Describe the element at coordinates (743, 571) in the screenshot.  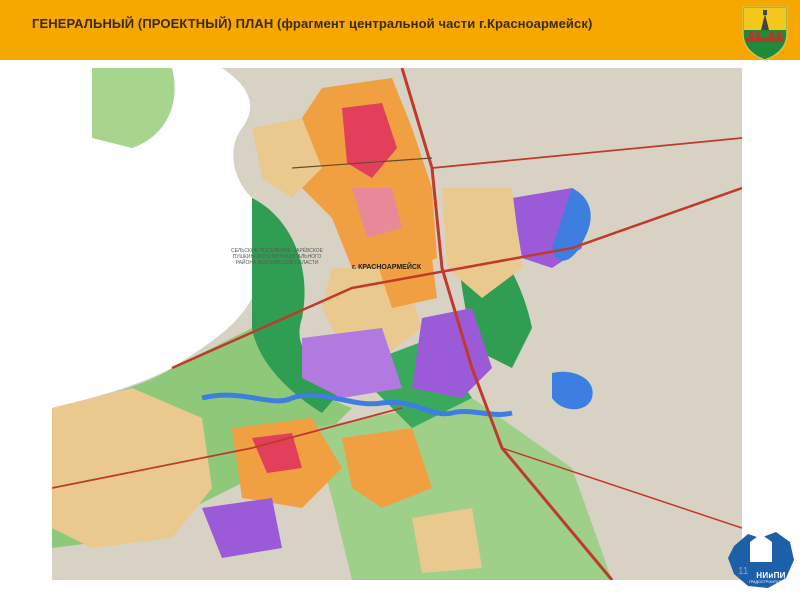
I see `slide-number: 11` at that location.